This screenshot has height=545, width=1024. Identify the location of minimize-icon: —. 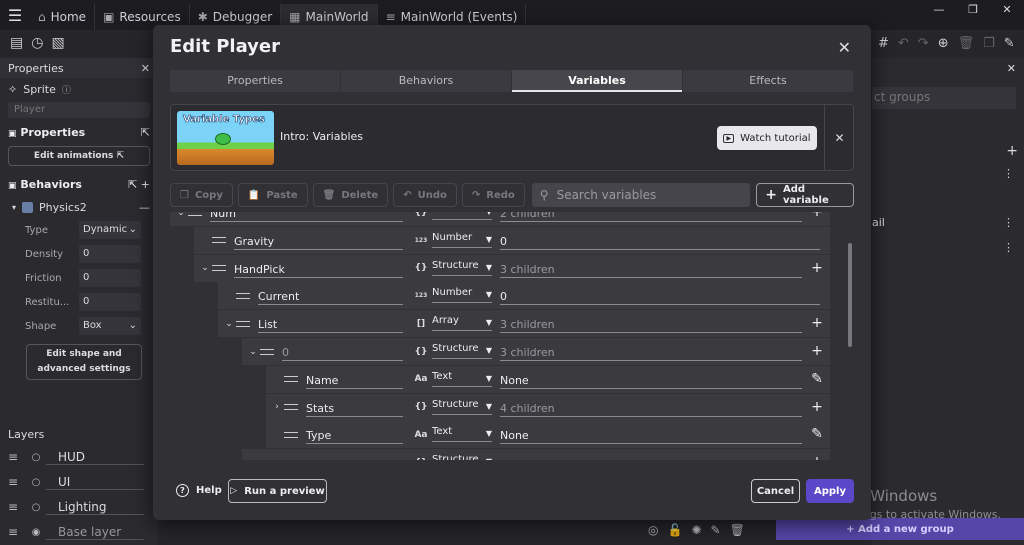
(939, 9).